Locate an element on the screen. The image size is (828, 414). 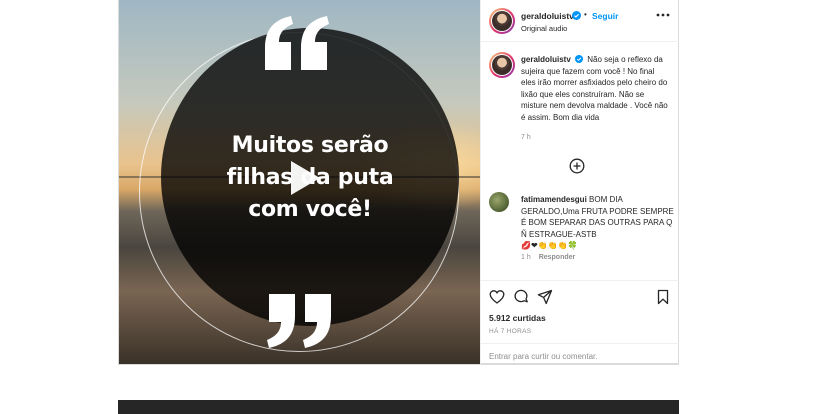
heart-icon is located at coordinates (497, 297).